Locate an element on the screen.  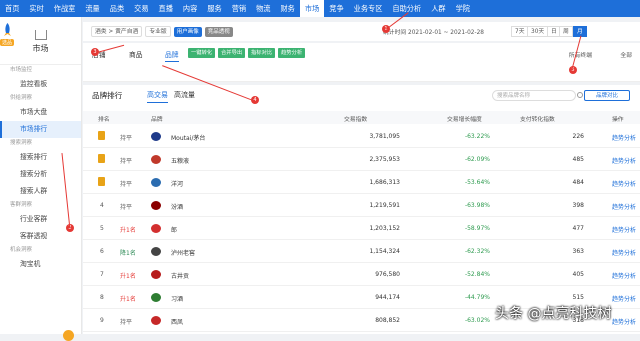
growth-rate: -63.02% is located at coordinates (477, 320).